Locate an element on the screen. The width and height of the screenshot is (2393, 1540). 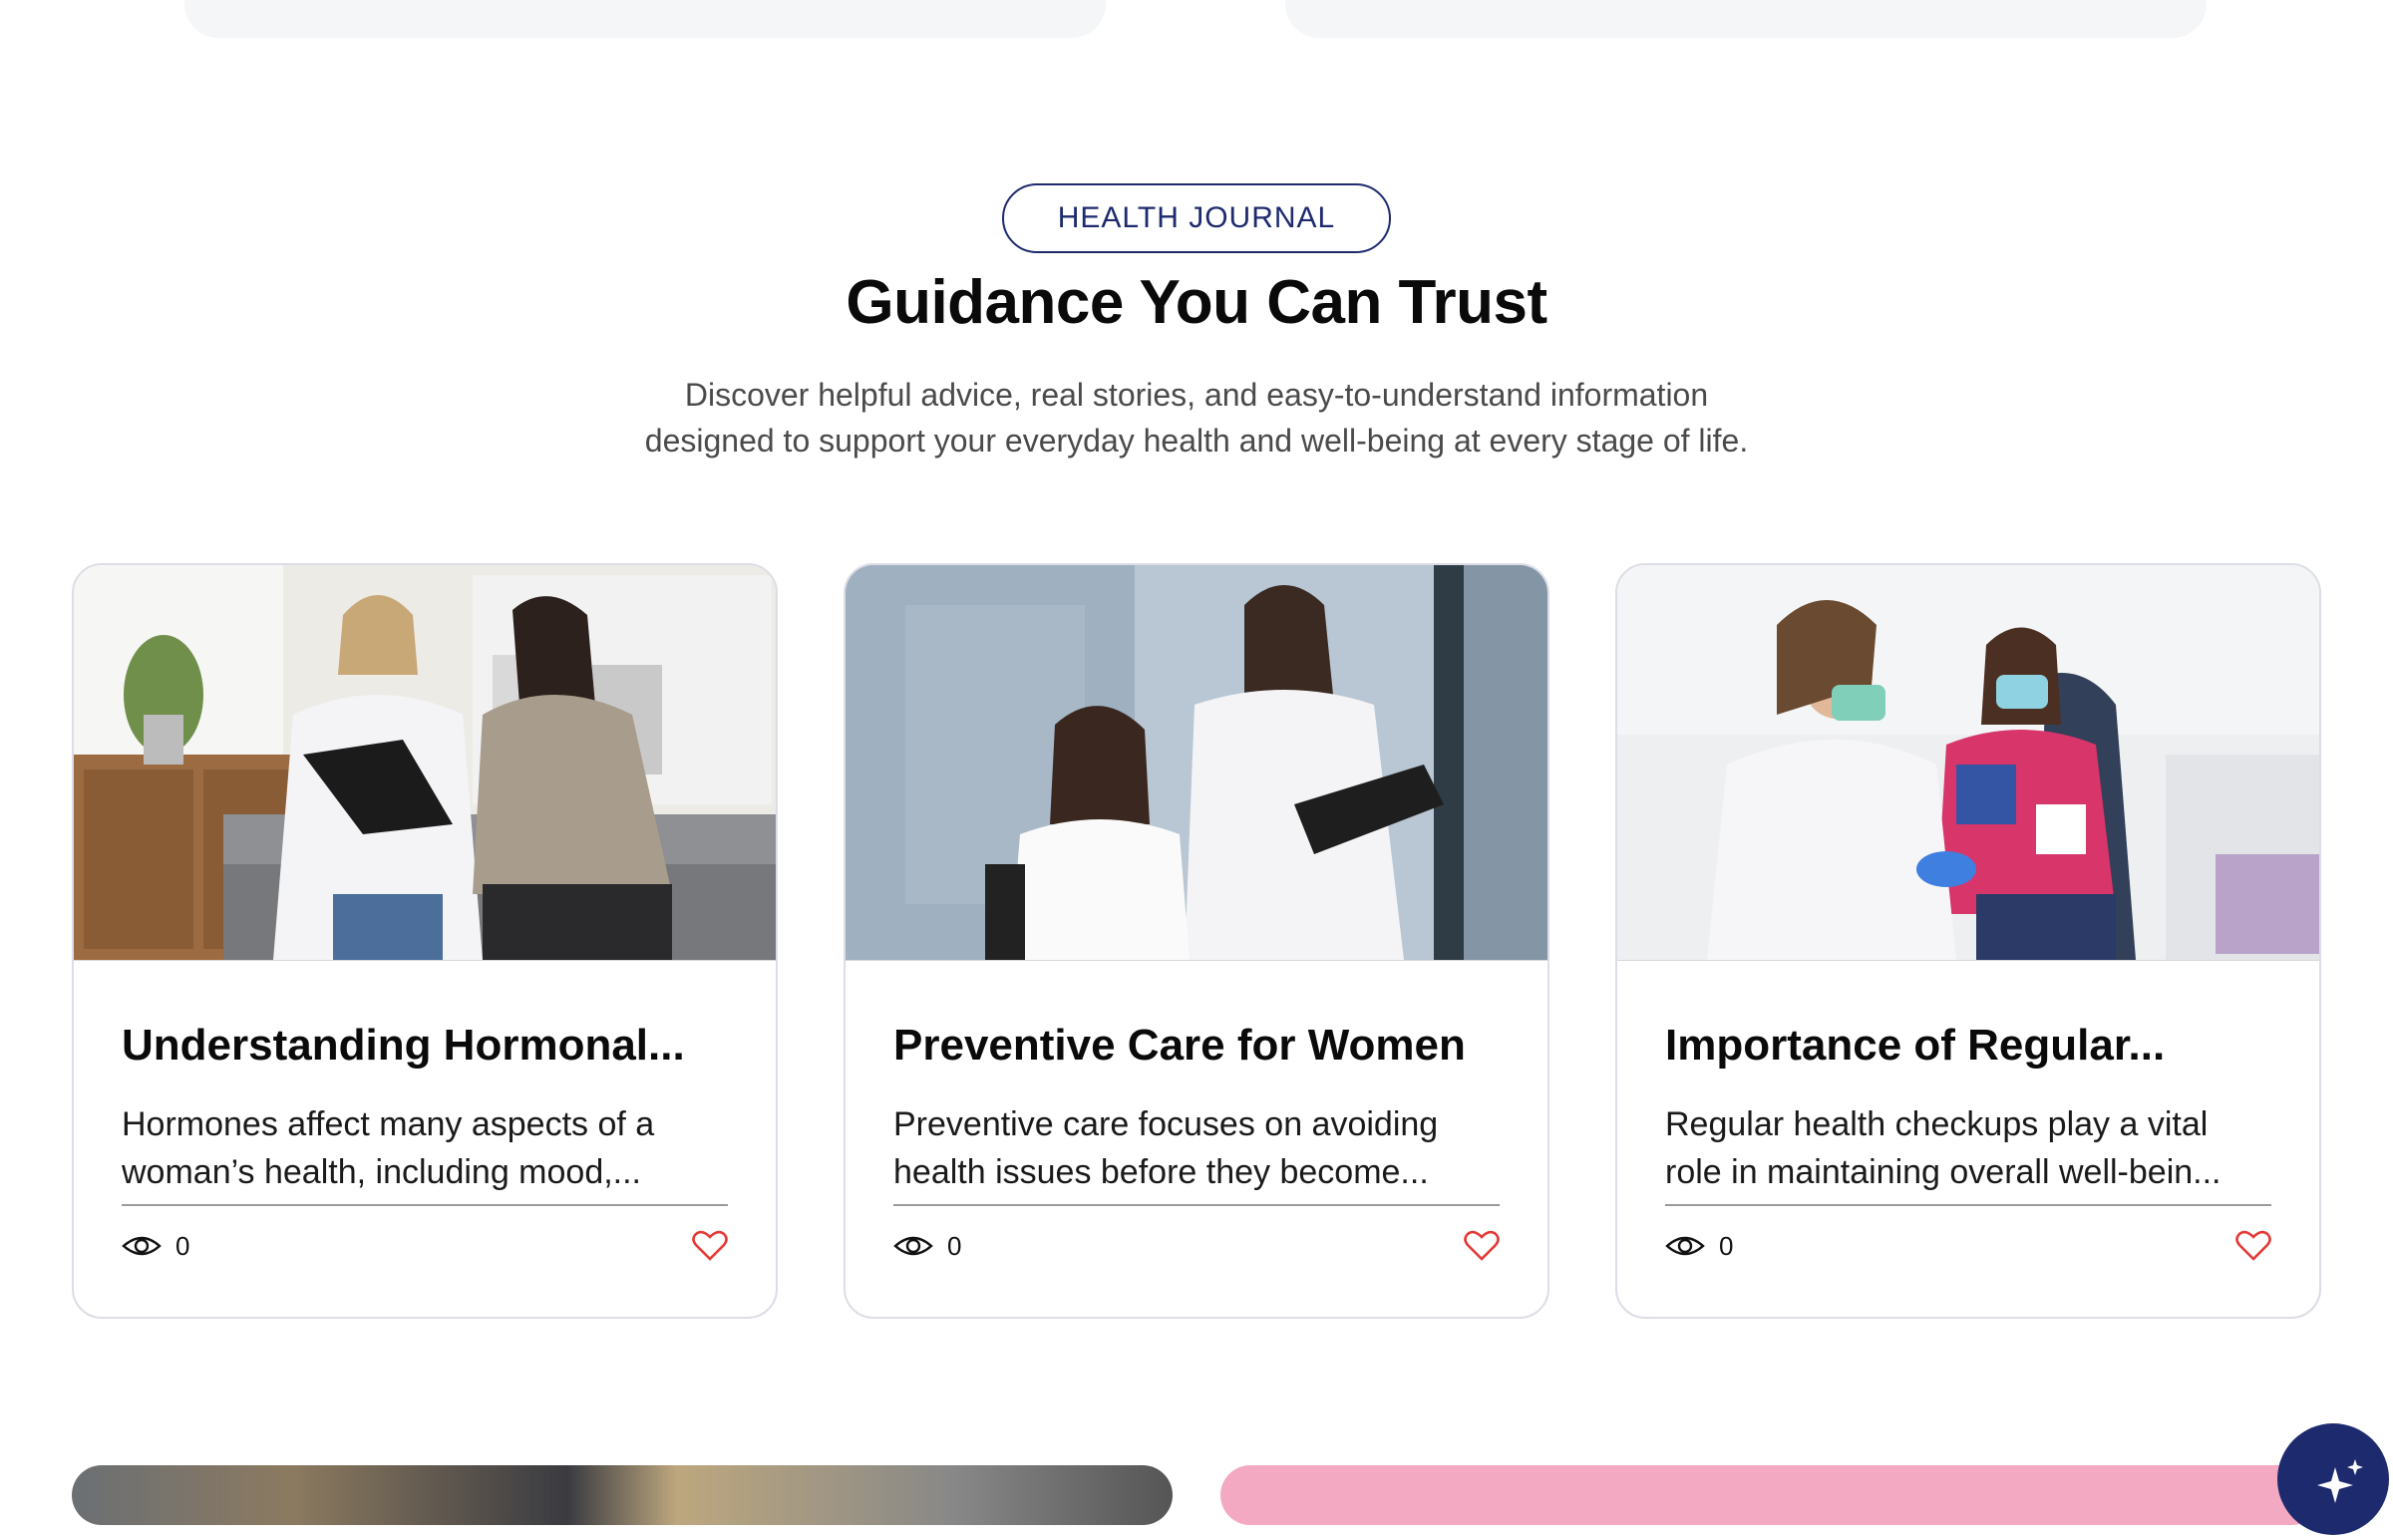
next-section-image-card is located at coordinates (622, 1495).